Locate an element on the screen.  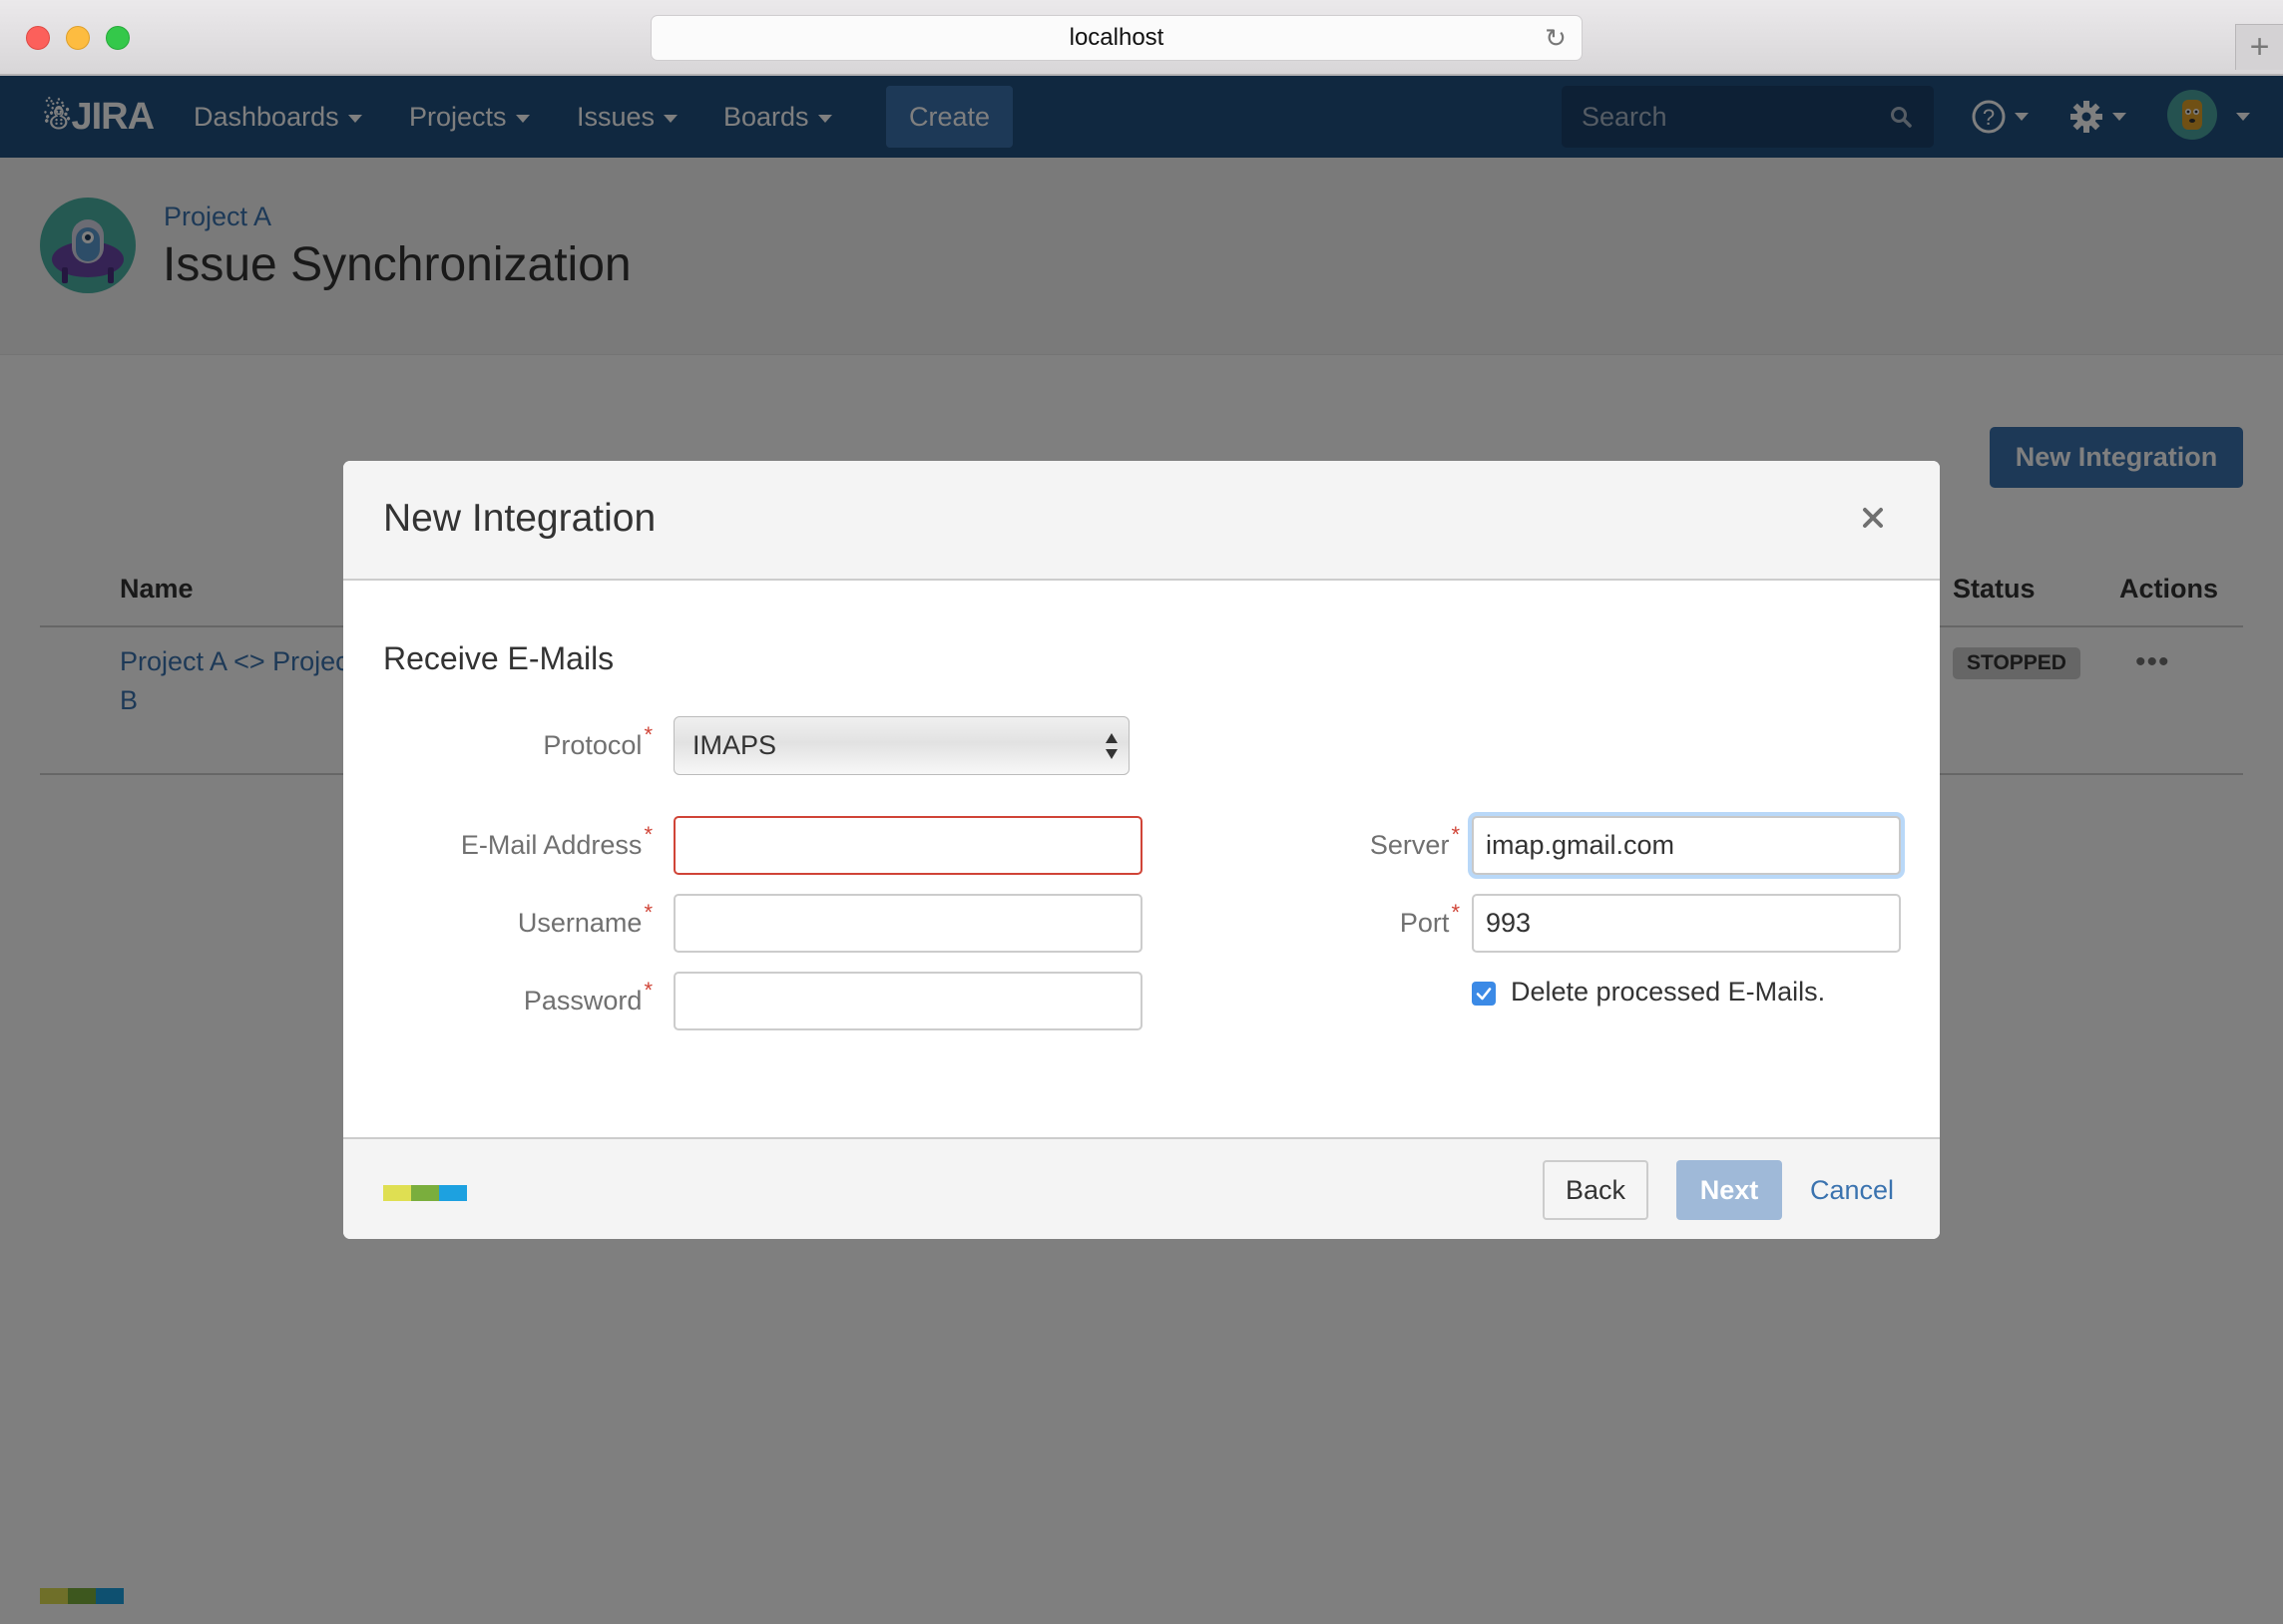
checkmark-icon is located at coordinates (1484, 995).